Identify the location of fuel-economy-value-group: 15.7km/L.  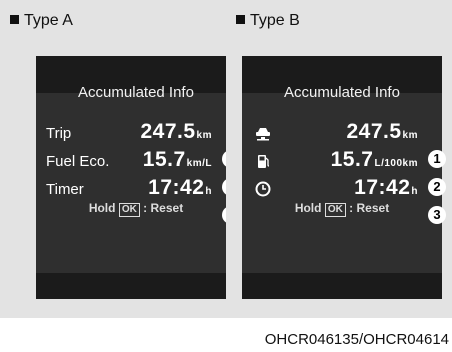
(177, 160).